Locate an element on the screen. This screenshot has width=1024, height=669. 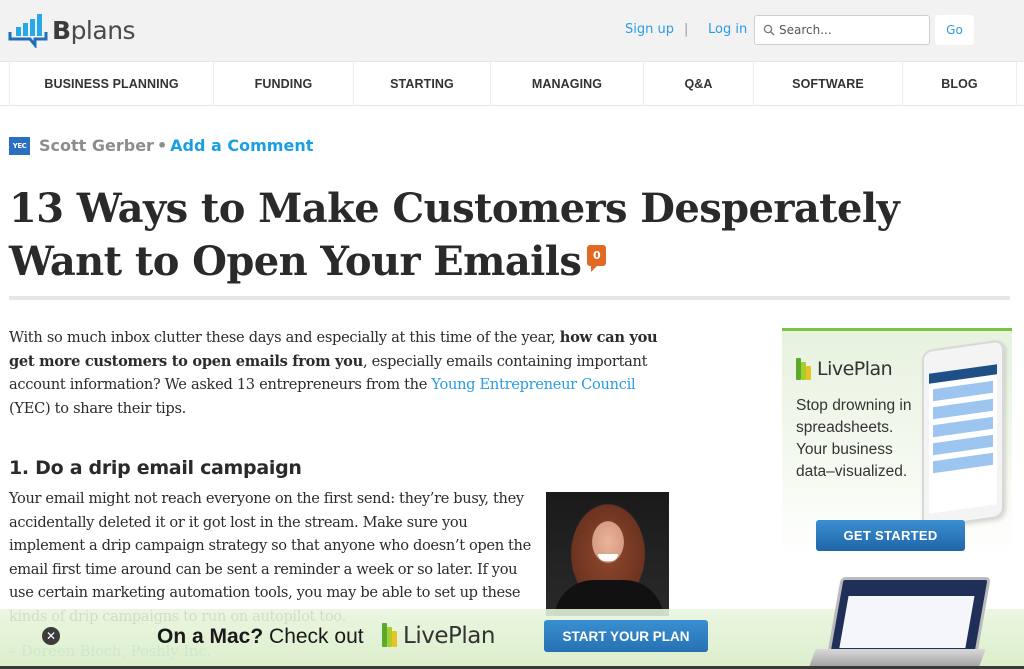
banner-liveplan-logo: LivePlan is located at coordinates (438, 636).